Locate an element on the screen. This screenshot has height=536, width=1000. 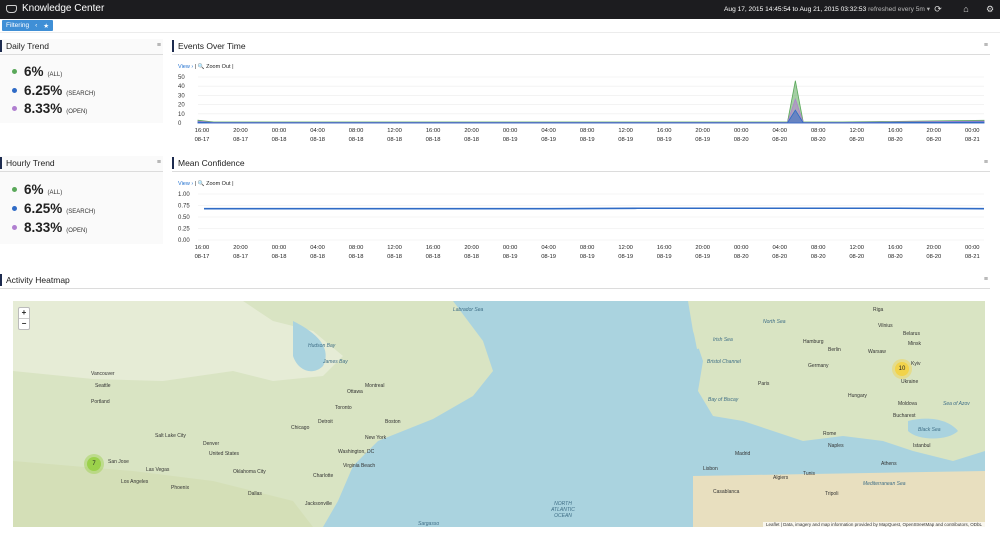
chart-toolbar: View › | 🔍 Zoom Out | is located at coordinates (206, 67).